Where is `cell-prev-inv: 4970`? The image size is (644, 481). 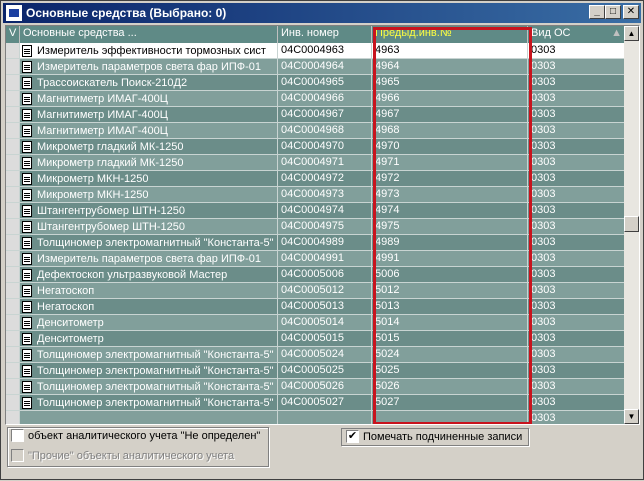
cell-prev-inv: 4970 is located at coordinates (450, 147).